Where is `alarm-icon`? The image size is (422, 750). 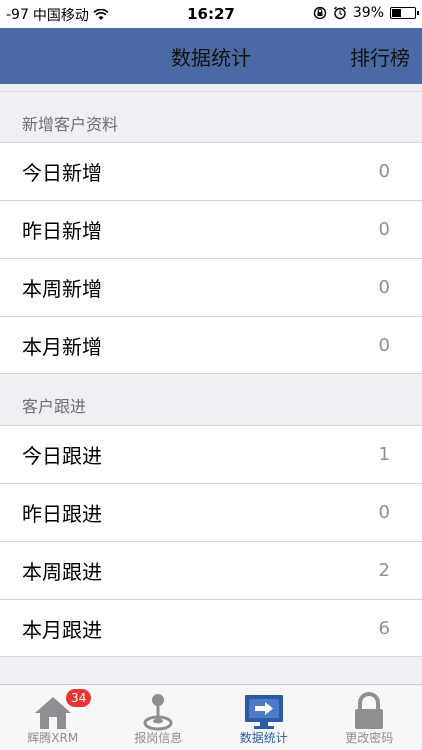
alarm-icon is located at coordinates (339, 13).